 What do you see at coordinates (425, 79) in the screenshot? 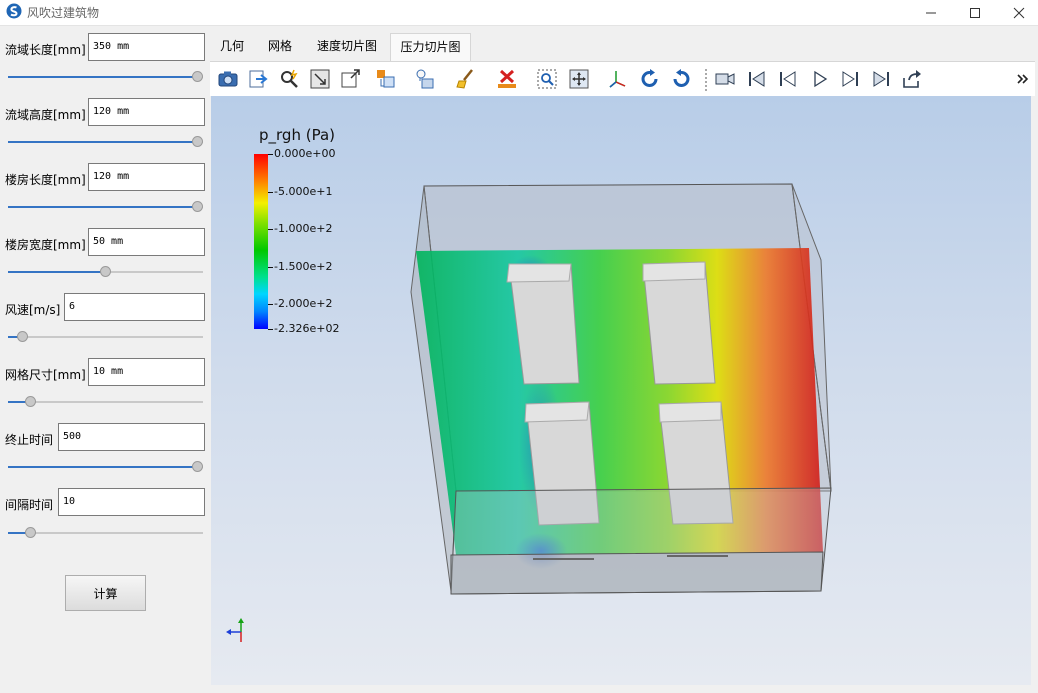
I see `lighting-icon` at bounding box center [425, 79].